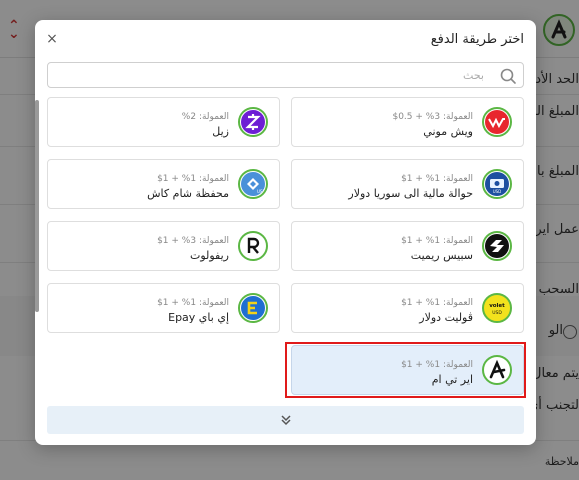 Image resolution: width=579 pixels, height=480 pixels. What do you see at coordinates (163, 122) in the screenshot?
I see `payment-card-zelle: العمولة: 2% زيل` at bounding box center [163, 122].